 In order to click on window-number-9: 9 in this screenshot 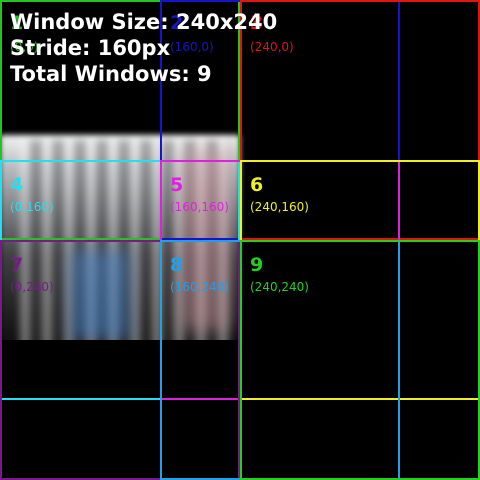, I will do `click(257, 265)`.